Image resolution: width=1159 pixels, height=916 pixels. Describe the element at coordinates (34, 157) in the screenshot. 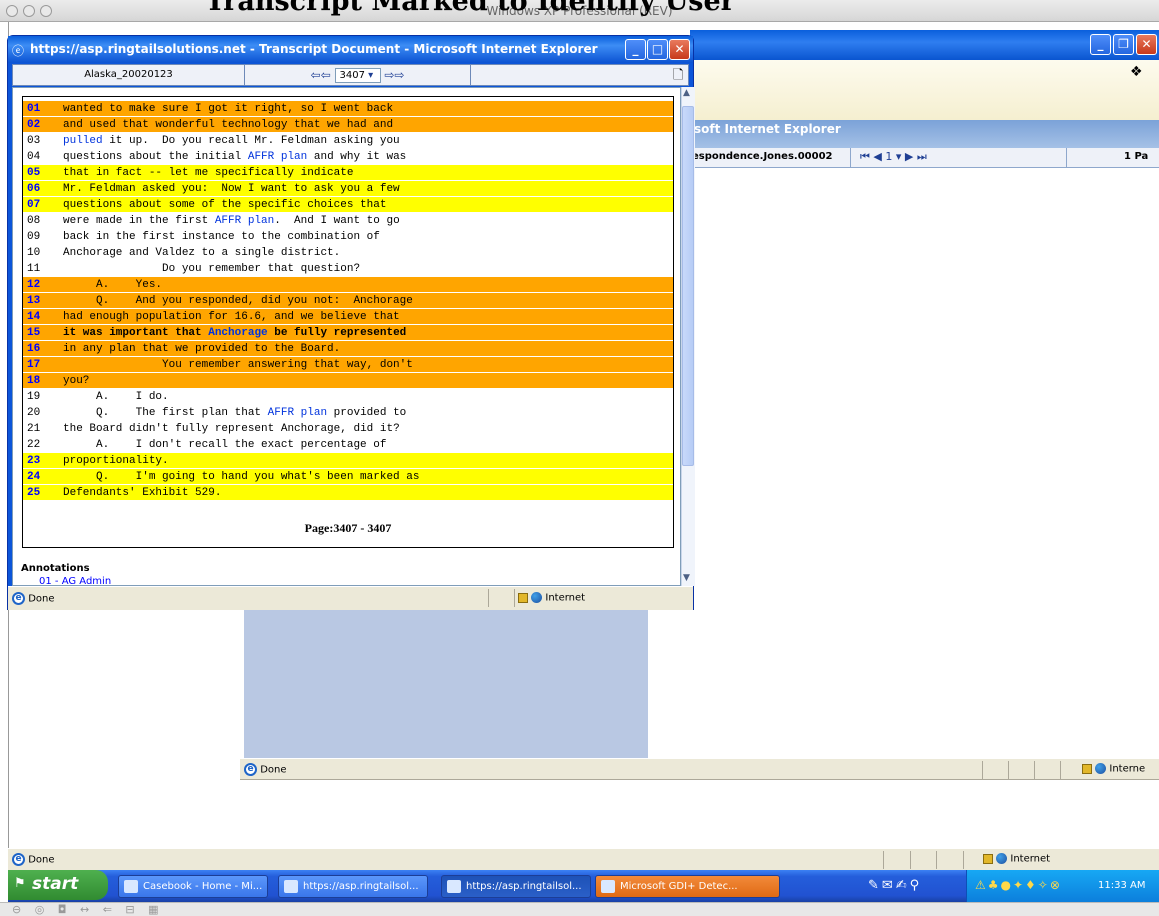

I see `line-number: 04` at that location.